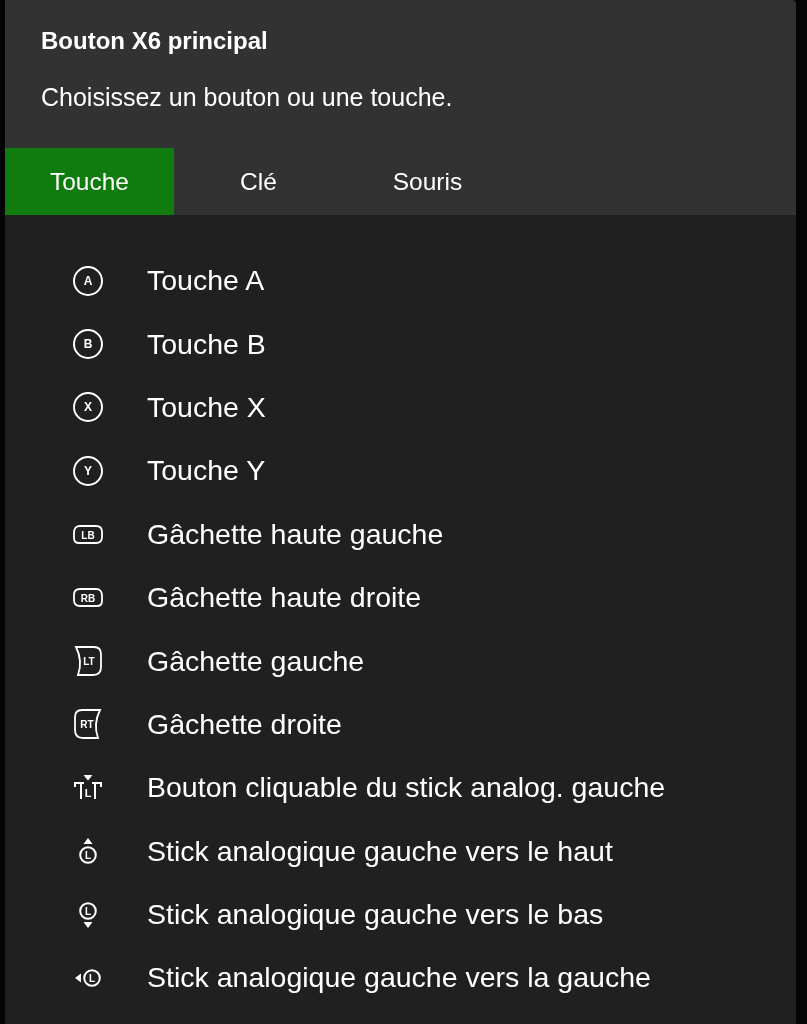 This screenshot has height=1024, width=807. I want to click on dialog-subtitle: Choisissez un bouton ou une touche., so click(247, 97).